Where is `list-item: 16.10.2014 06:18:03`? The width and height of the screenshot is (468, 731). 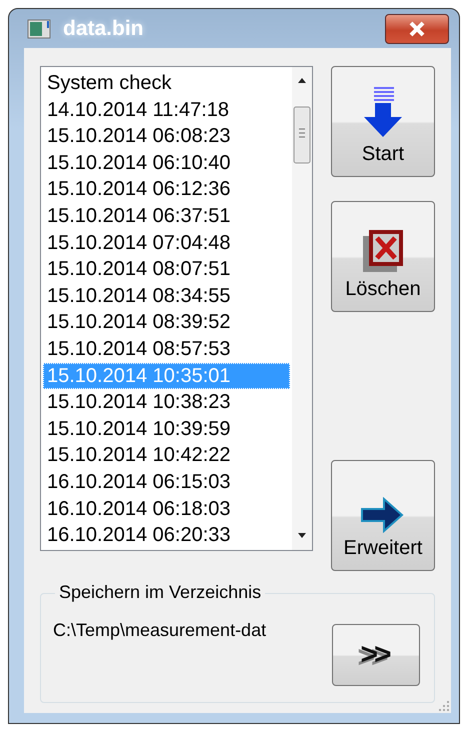
list-item: 16.10.2014 06:18:03 is located at coordinates (166, 509).